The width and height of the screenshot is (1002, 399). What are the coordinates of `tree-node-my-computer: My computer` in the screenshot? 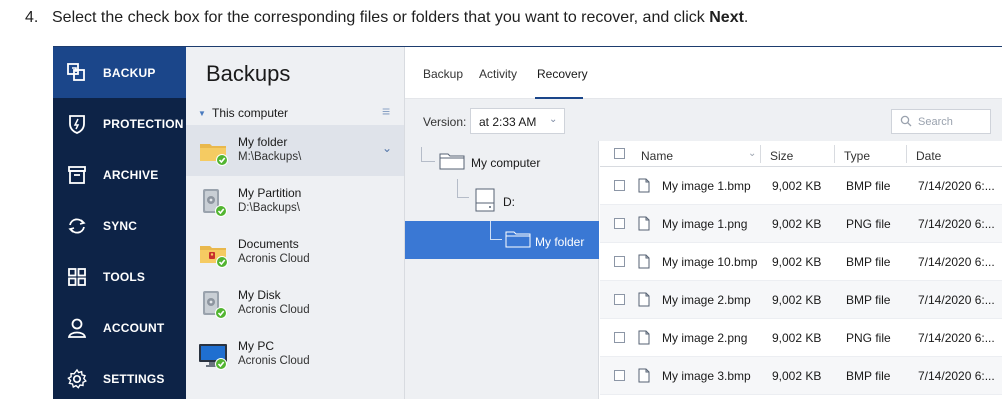 It's located at (514, 161).